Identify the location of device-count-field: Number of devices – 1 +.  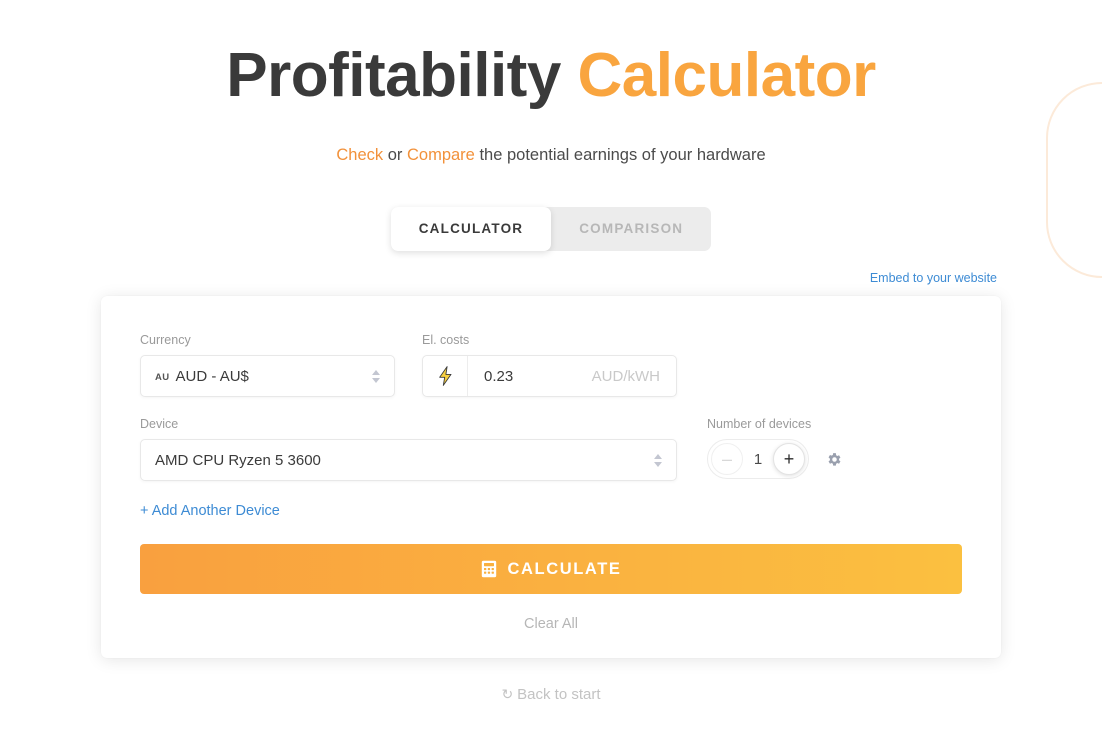
(775, 449).